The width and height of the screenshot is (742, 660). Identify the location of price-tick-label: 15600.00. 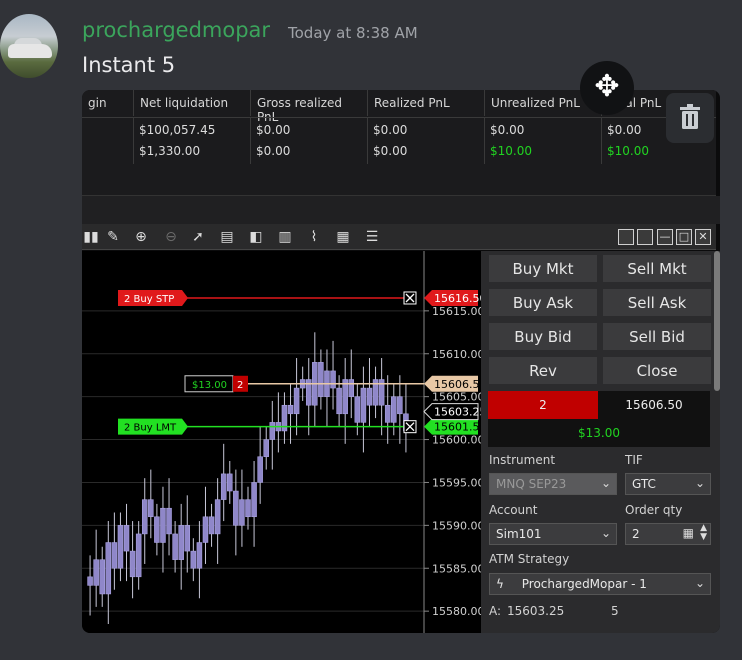
(456, 440).